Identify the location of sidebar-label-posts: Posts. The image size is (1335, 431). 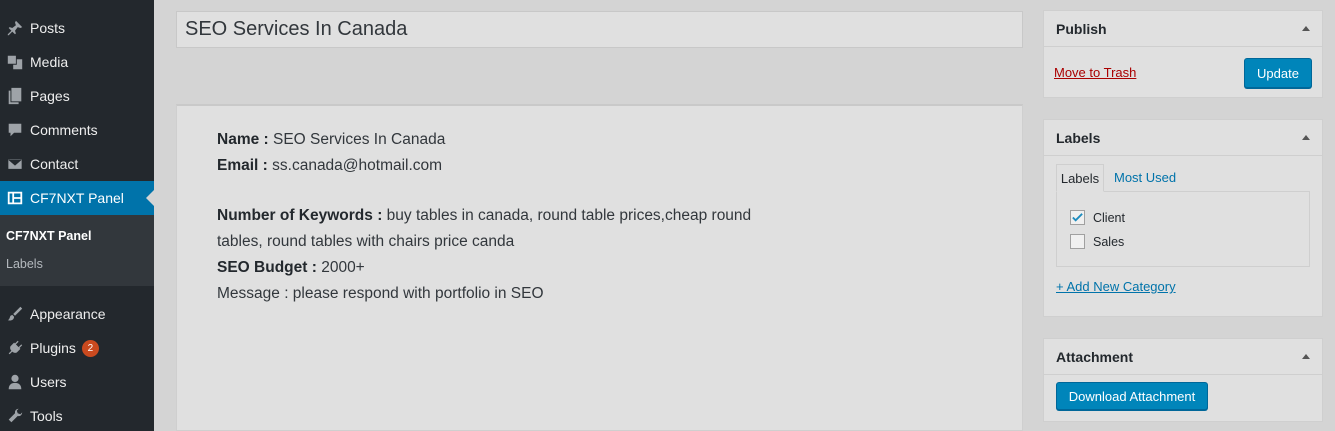
(48, 28).